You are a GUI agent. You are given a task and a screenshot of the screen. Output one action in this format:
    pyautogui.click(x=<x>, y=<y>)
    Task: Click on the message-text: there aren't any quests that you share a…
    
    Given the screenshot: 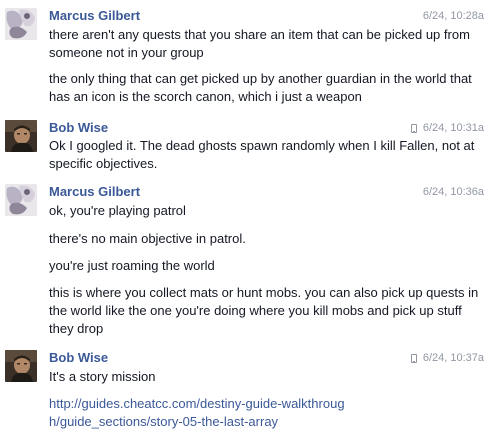 What is the action you would take?
    pyautogui.click(x=259, y=43)
    